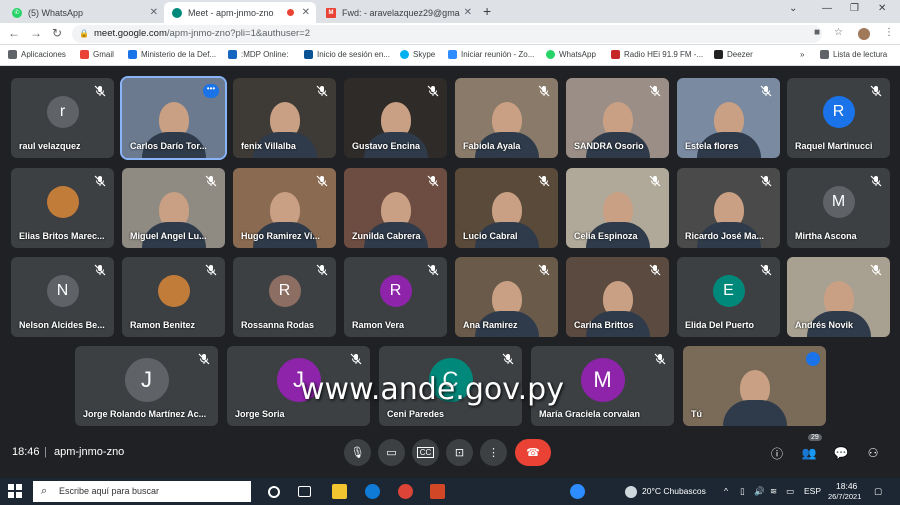 The height and width of the screenshot is (505, 900). Describe the element at coordinates (372, 491) in the screenshot. I see `edge-icon` at that location.